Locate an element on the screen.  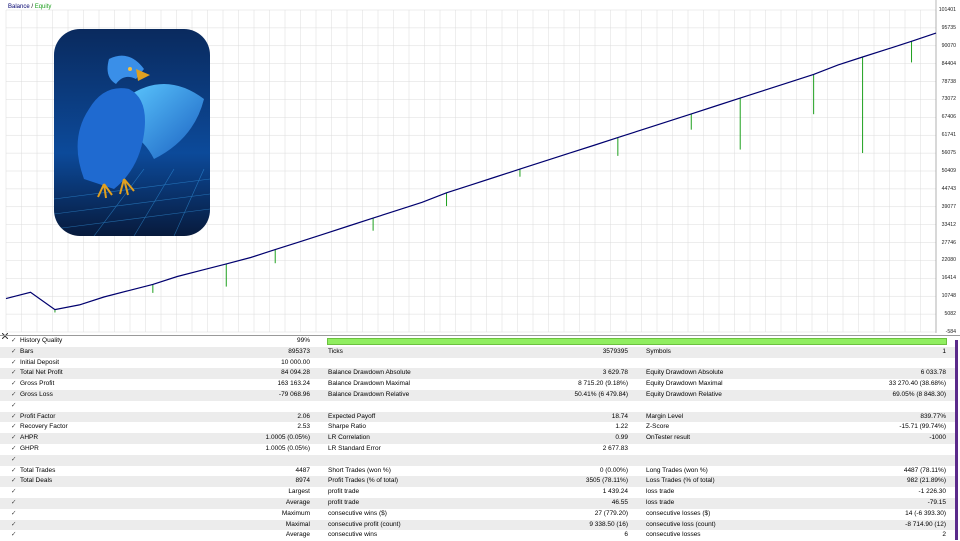
y-tick-label: 10748 is located at coordinates (948, 296).